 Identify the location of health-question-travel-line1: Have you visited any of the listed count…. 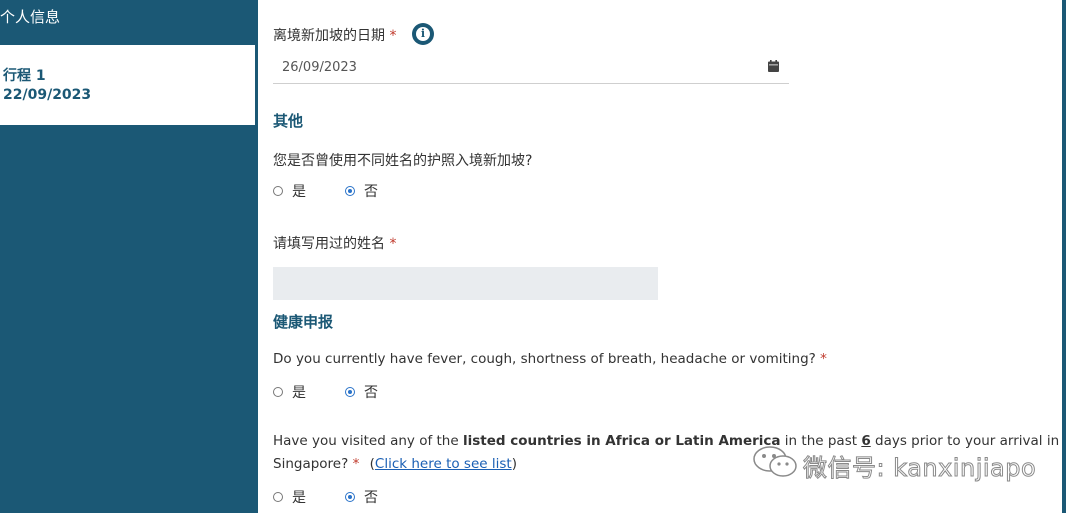
(666, 441).